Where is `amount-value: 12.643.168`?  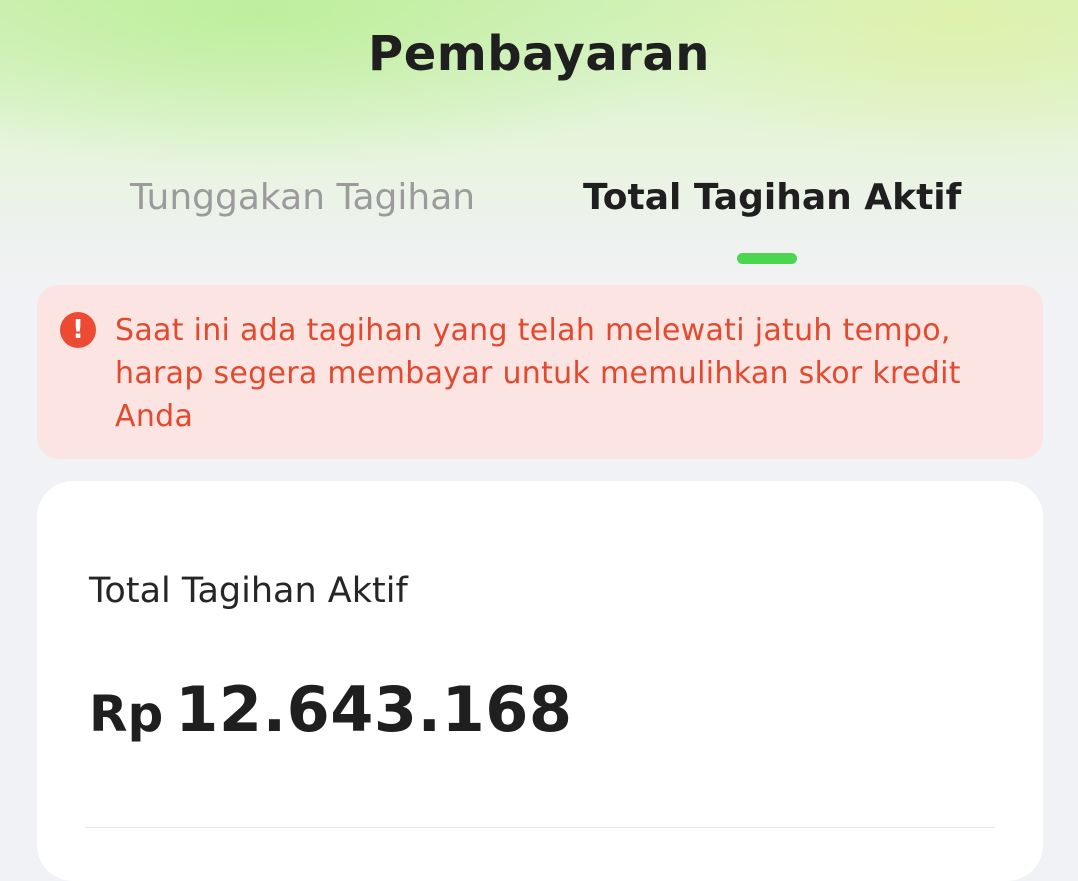
amount-value: 12.643.168 is located at coordinates (374, 709).